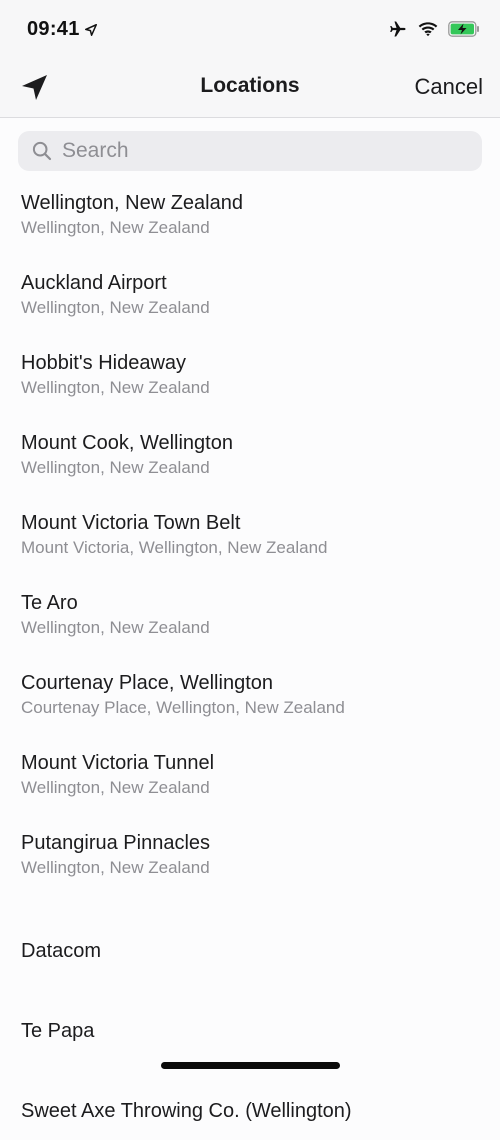  What do you see at coordinates (250, 30) in the screenshot?
I see `status-bar: 09:41` at bounding box center [250, 30].